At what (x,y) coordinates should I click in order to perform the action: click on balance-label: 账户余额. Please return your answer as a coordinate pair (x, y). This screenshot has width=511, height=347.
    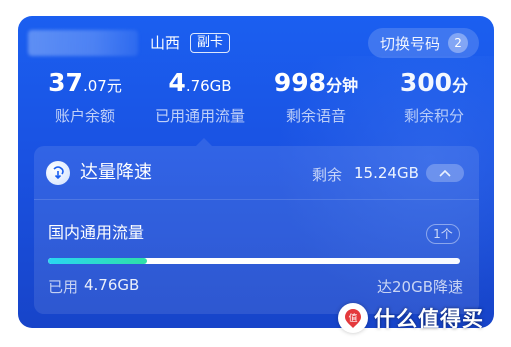
    Looking at the image, I should click on (84, 116).